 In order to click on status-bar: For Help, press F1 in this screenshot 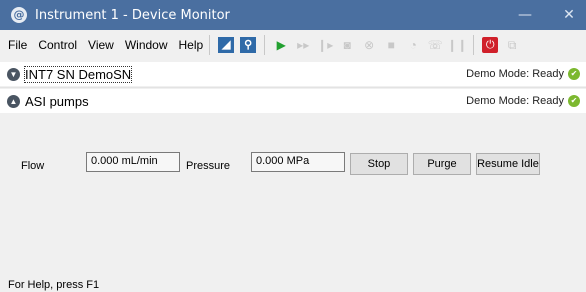, I will do `click(54, 285)`.